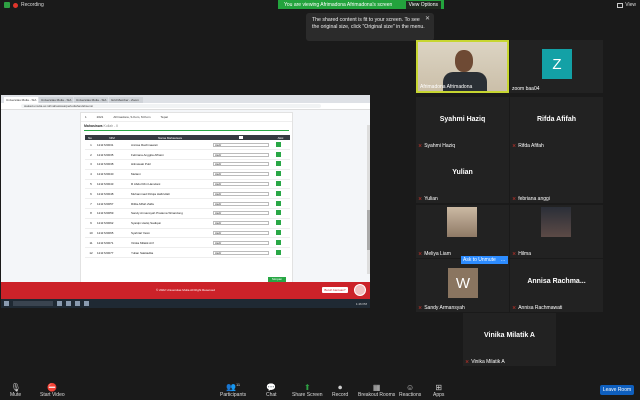  Describe the element at coordinates (170, 253) in the screenshot. I see `row-student-name: Yulian Saktiadita` at that location.